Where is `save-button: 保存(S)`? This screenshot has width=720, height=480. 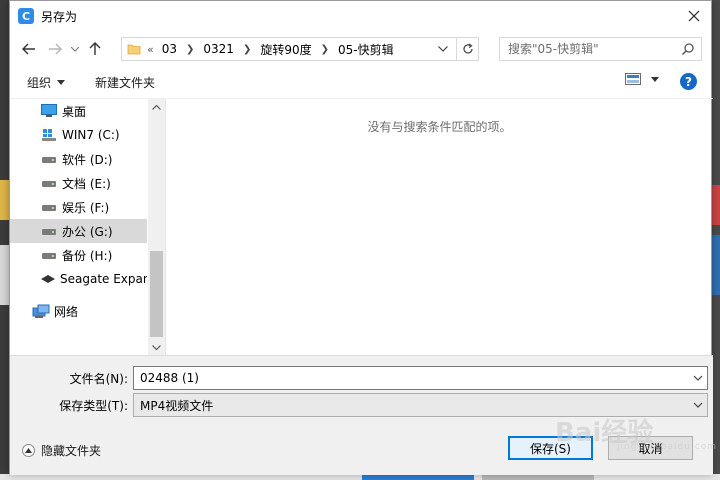
save-button: 保存(S) is located at coordinates (550, 448).